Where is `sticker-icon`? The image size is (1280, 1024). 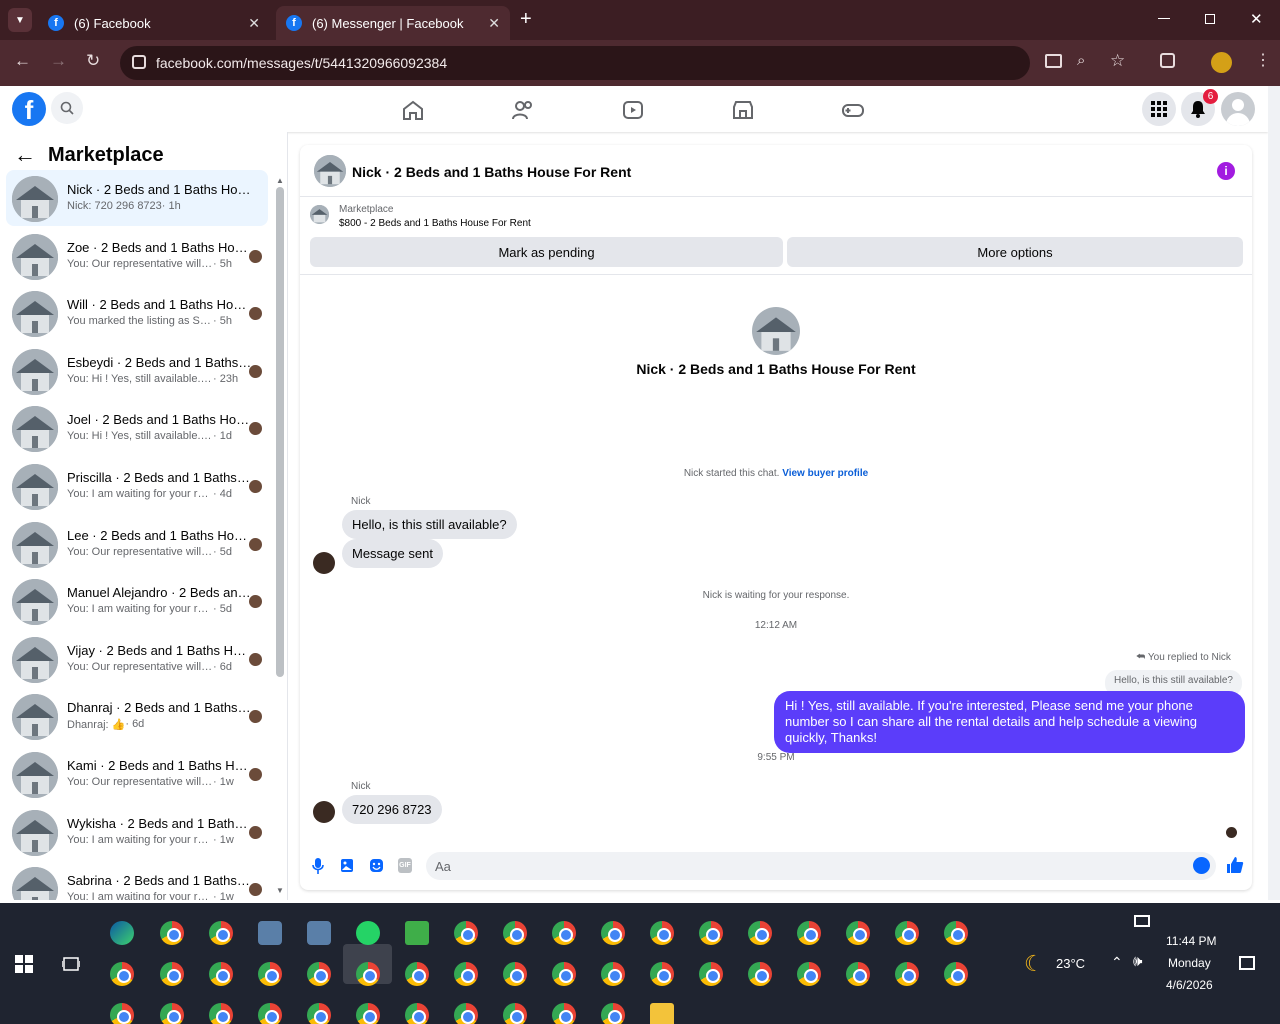 sticker-icon is located at coordinates (376, 865).